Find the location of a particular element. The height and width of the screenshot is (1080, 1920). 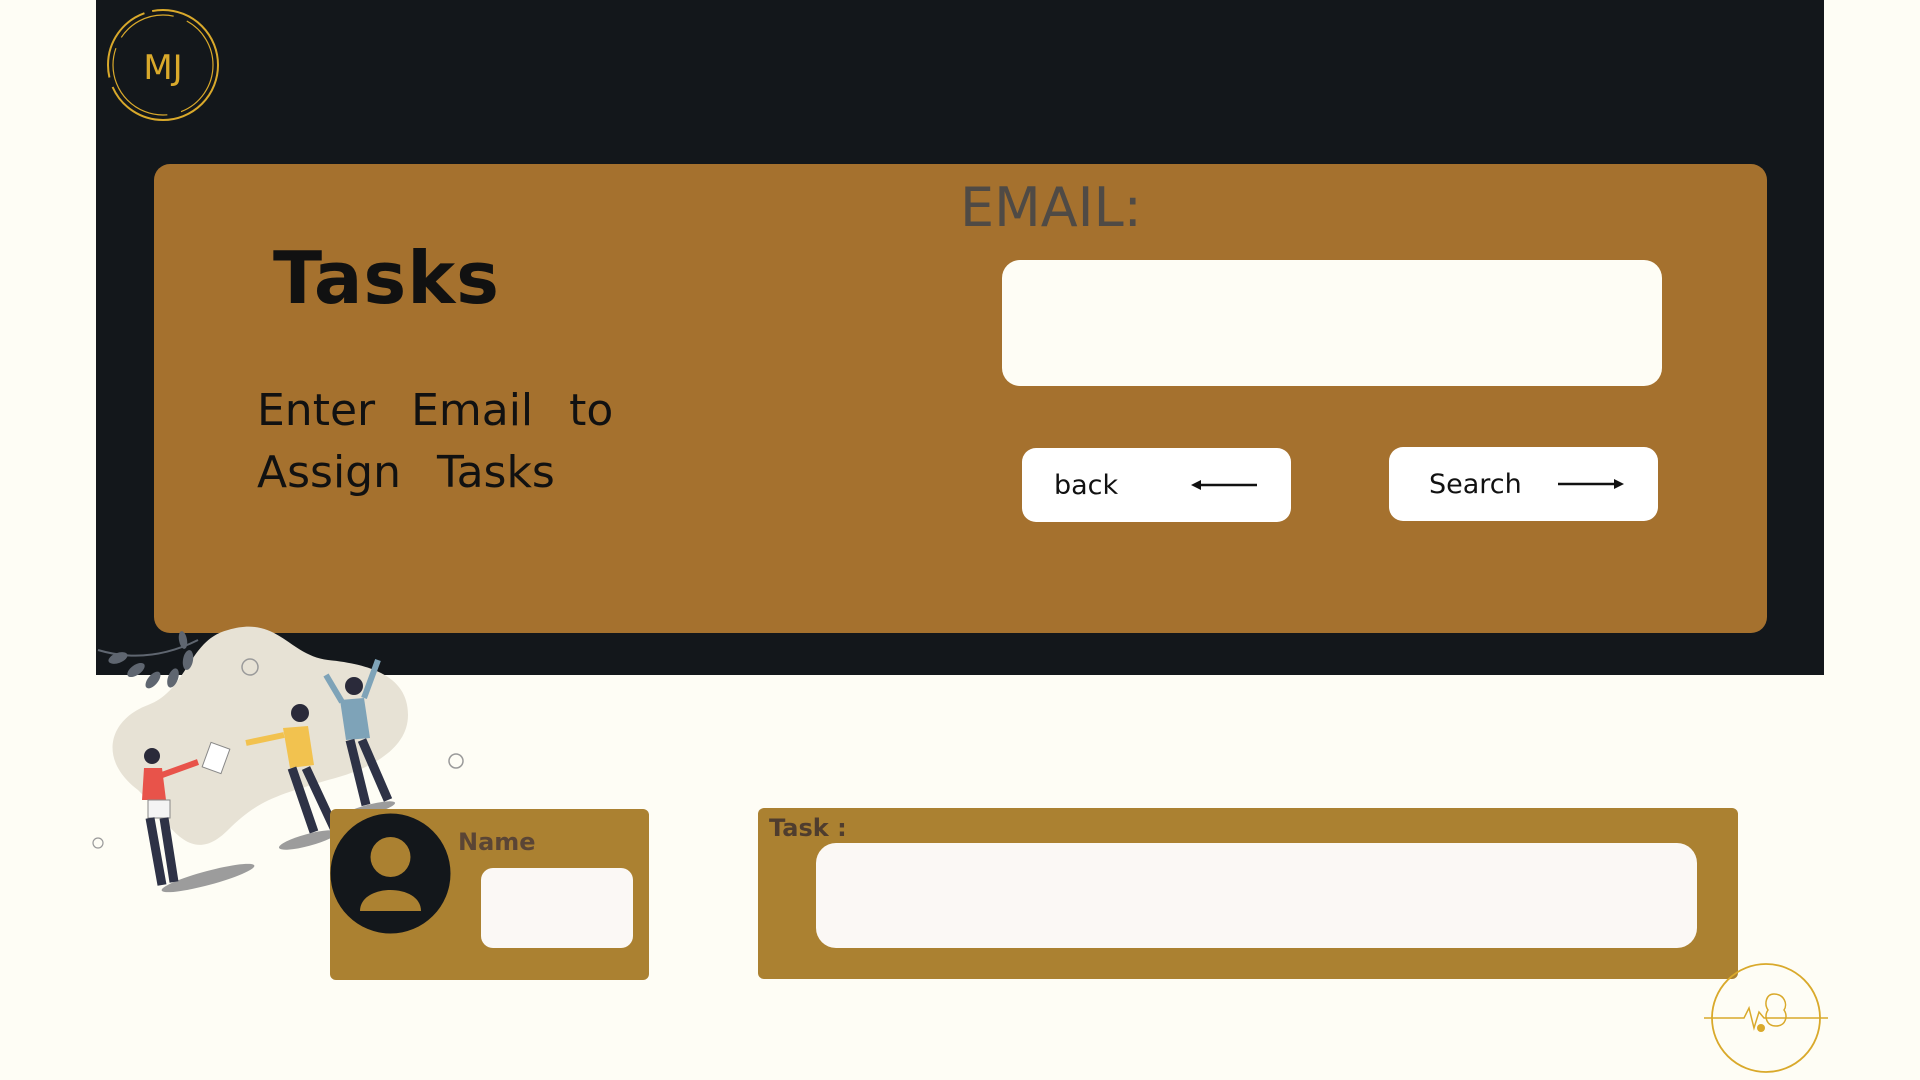

email-label: EMAIL: is located at coordinates (1051, 207).